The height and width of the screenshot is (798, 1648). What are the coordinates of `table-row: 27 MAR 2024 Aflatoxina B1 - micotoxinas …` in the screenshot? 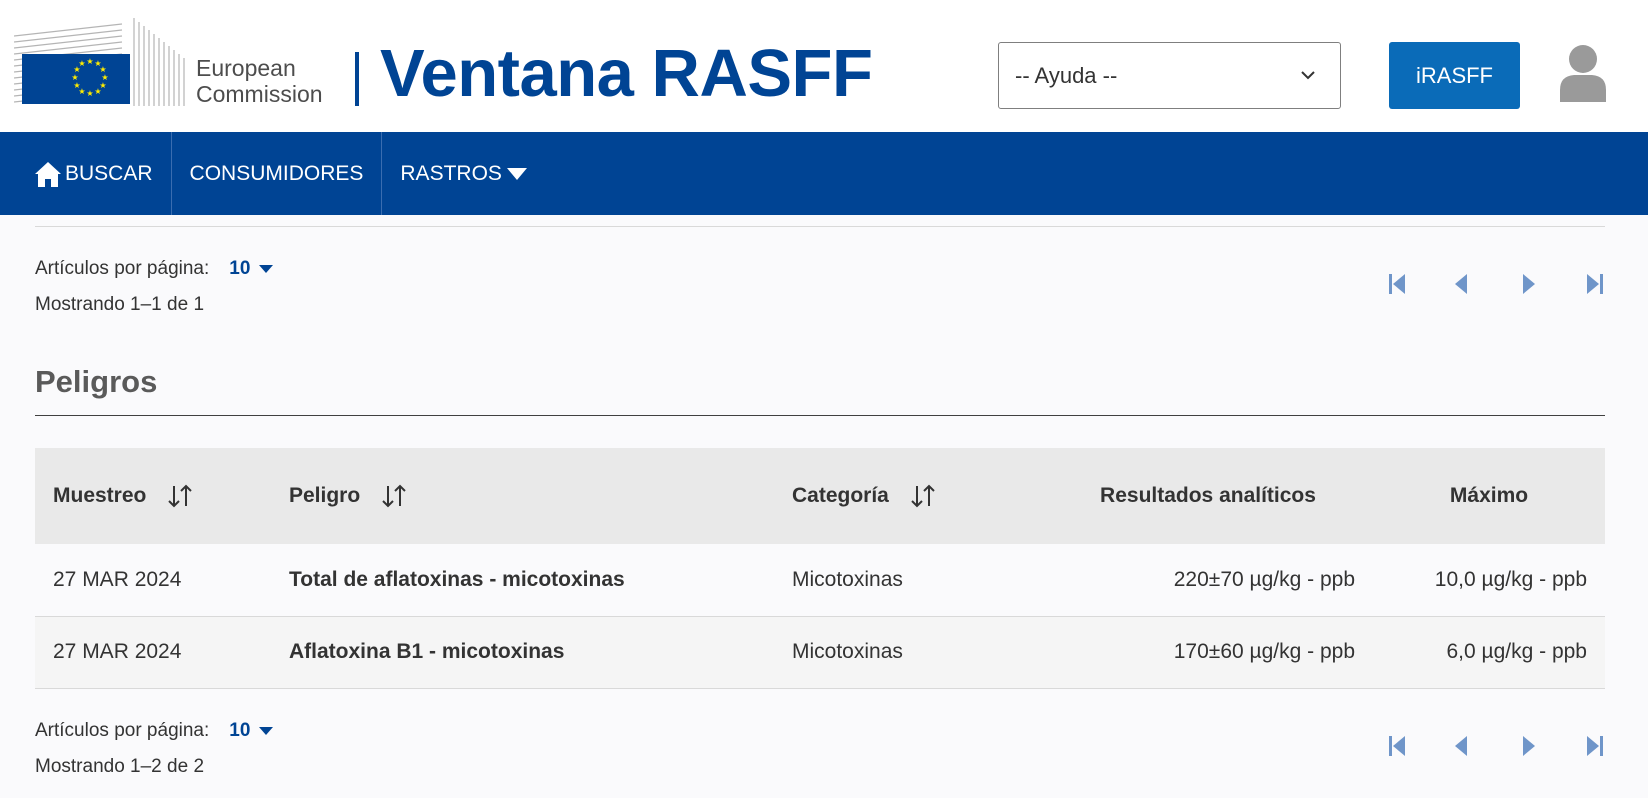 It's located at (820, 652).